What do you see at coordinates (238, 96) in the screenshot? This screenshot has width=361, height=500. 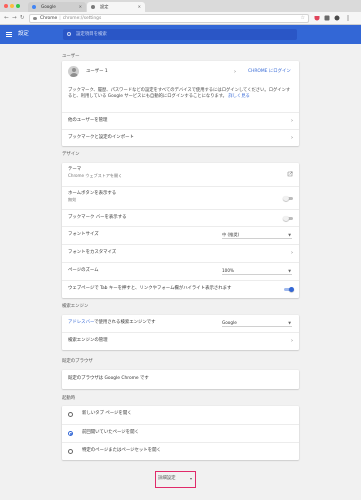 I see `learn-more-link: 詳しく見る` at bounding box center [238, 96].